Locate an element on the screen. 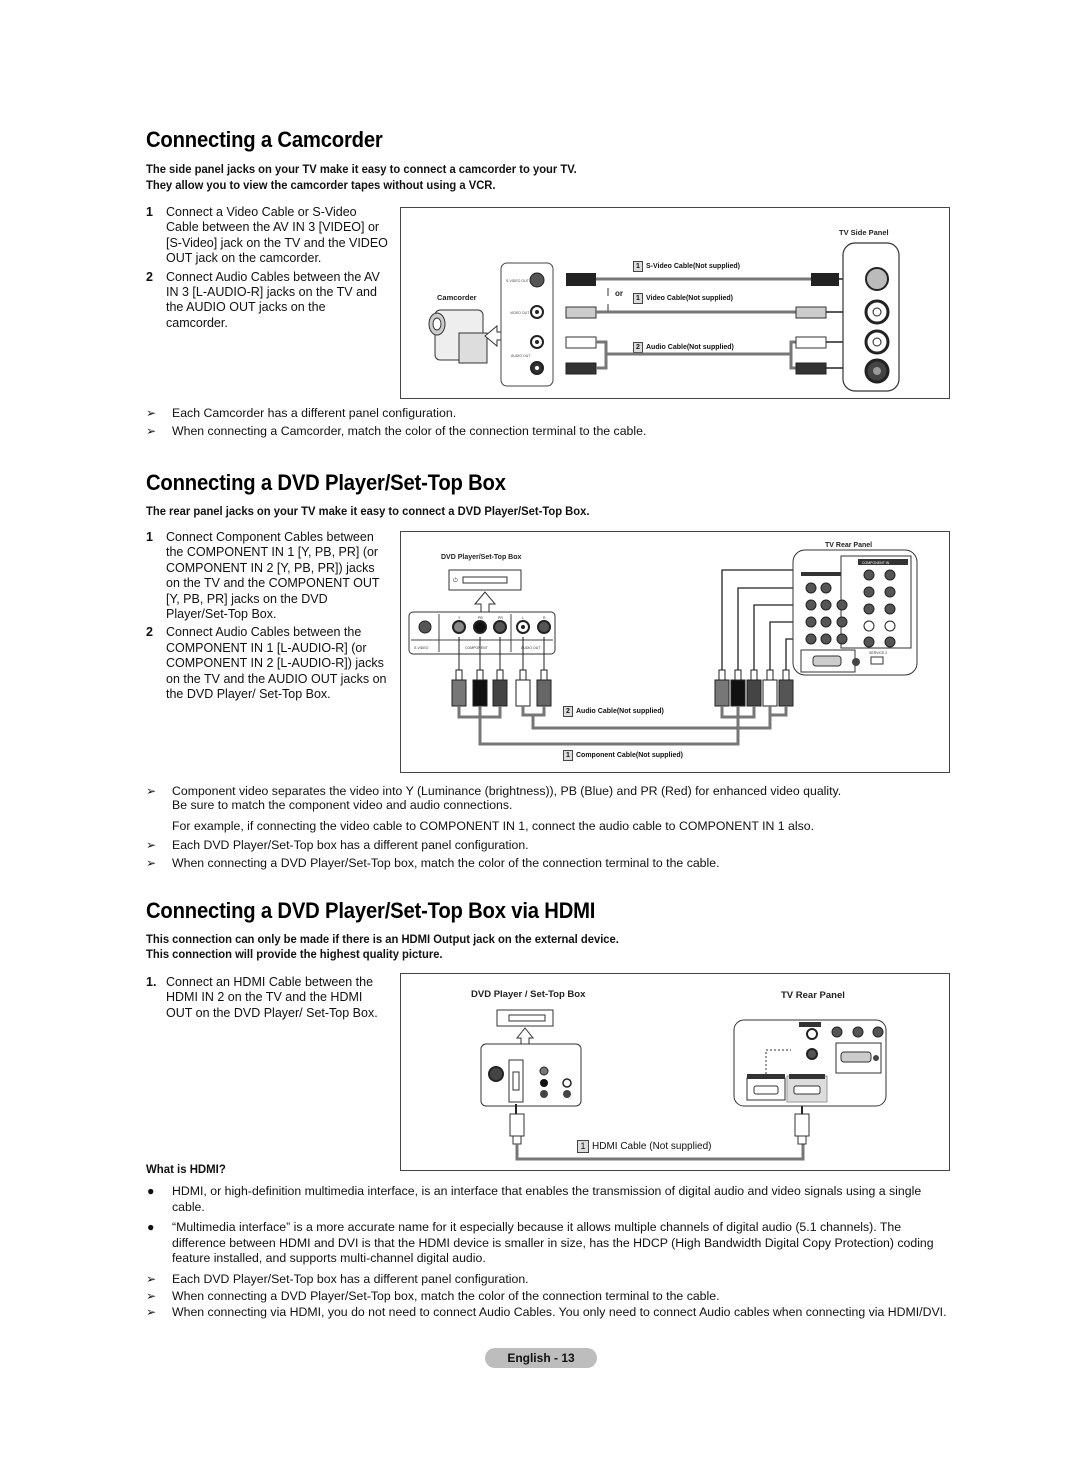 This screenshot has height=1464, width=1080. dvd-wiring-illustration: ⏻ S-VIDEO COMPONENT AUDIO OUT YPBPR LR is located at coordinates (663, 647).